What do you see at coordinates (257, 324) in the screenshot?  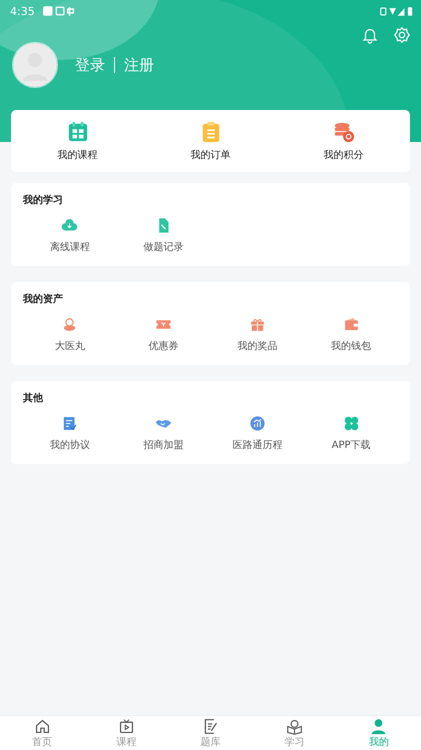 I see `gift-icon` at bounding box center [257, 324].